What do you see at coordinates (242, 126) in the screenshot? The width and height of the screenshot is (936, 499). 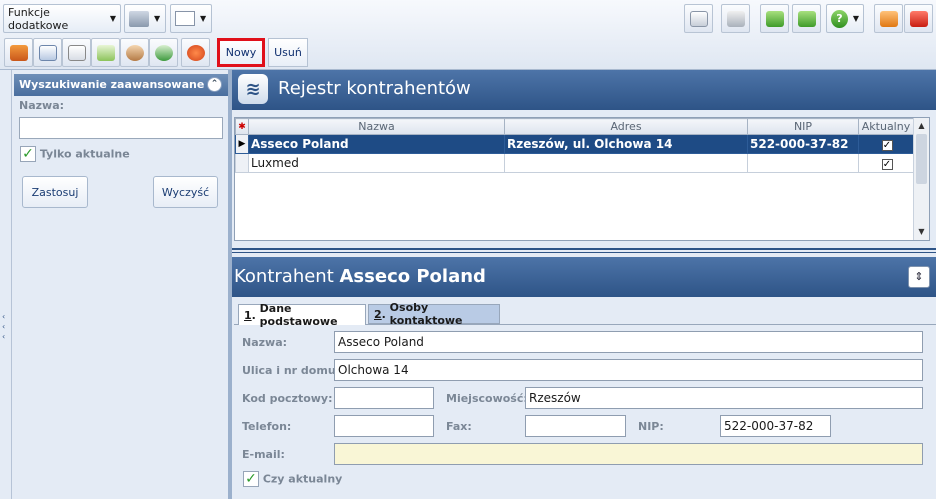 I see `grid-new-row-icon: ✱` at bounding box center [242, 126].